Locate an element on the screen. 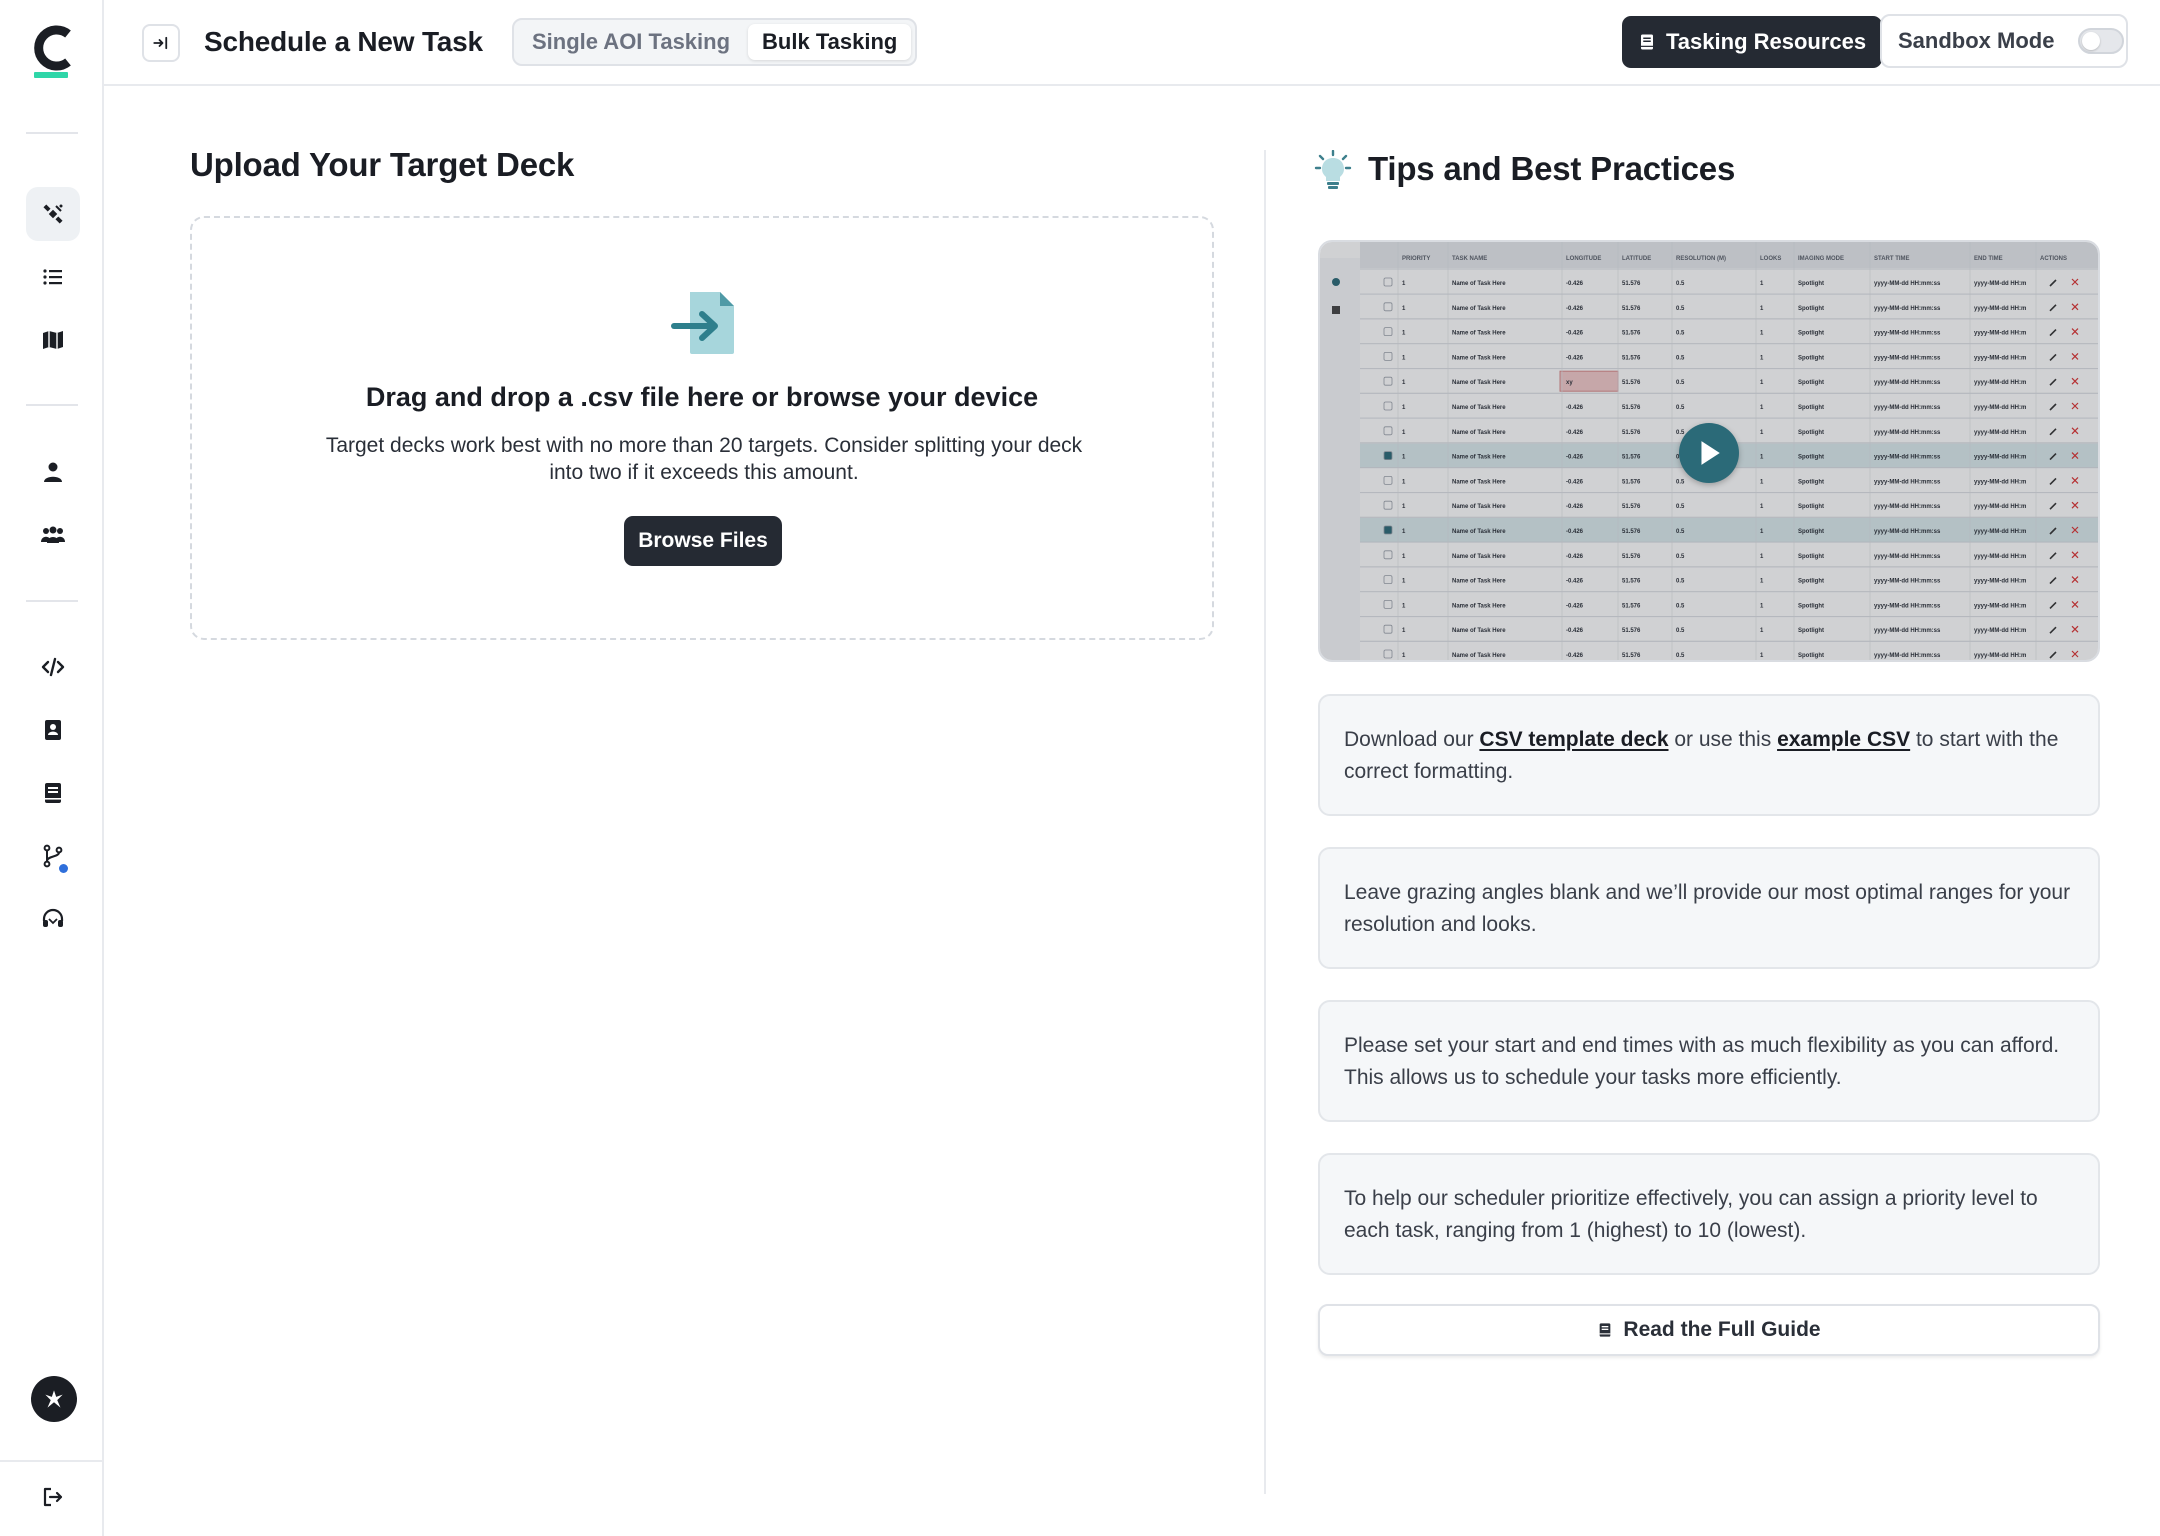 This screenshot has height=1536, width=2160. tasking-resources-button: Tasking Resources is located at coordinates (1752, 42).